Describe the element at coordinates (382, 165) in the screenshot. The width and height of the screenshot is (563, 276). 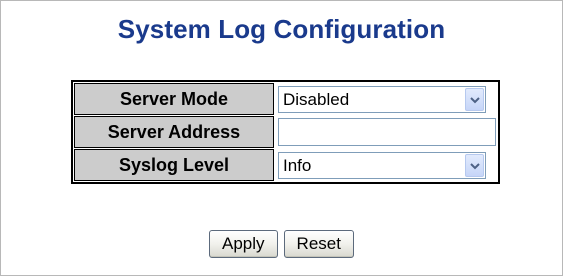
I see `syslog-level-select: Info` at that location.